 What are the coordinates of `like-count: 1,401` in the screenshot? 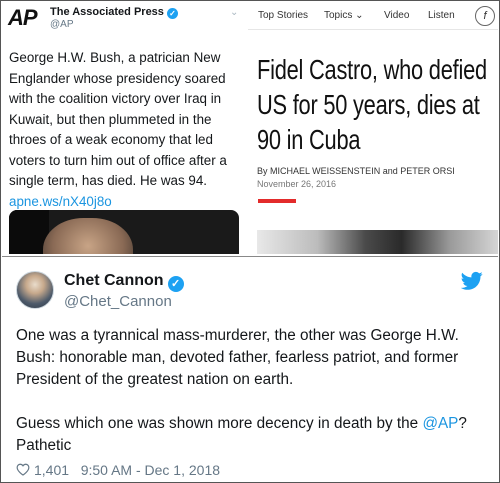 It's located at (51, 470).